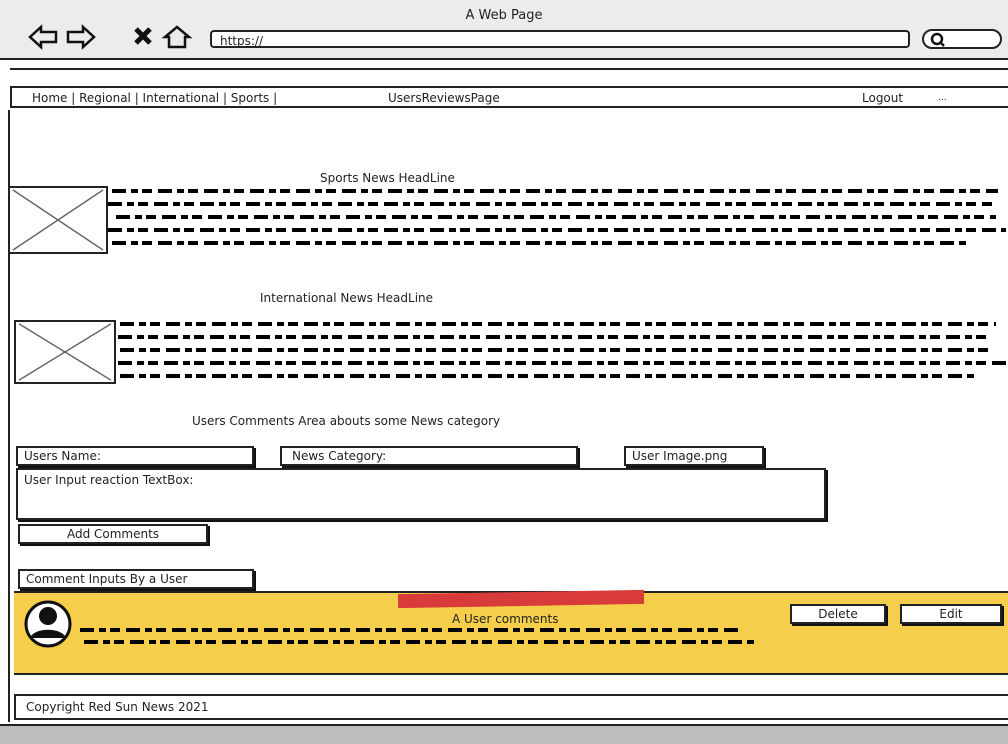 The height and width of the screenshot is (744, 1008). Describe the element at coordinates (838, 614) in the screenshot. I see `delete-button: Delete` at that location.